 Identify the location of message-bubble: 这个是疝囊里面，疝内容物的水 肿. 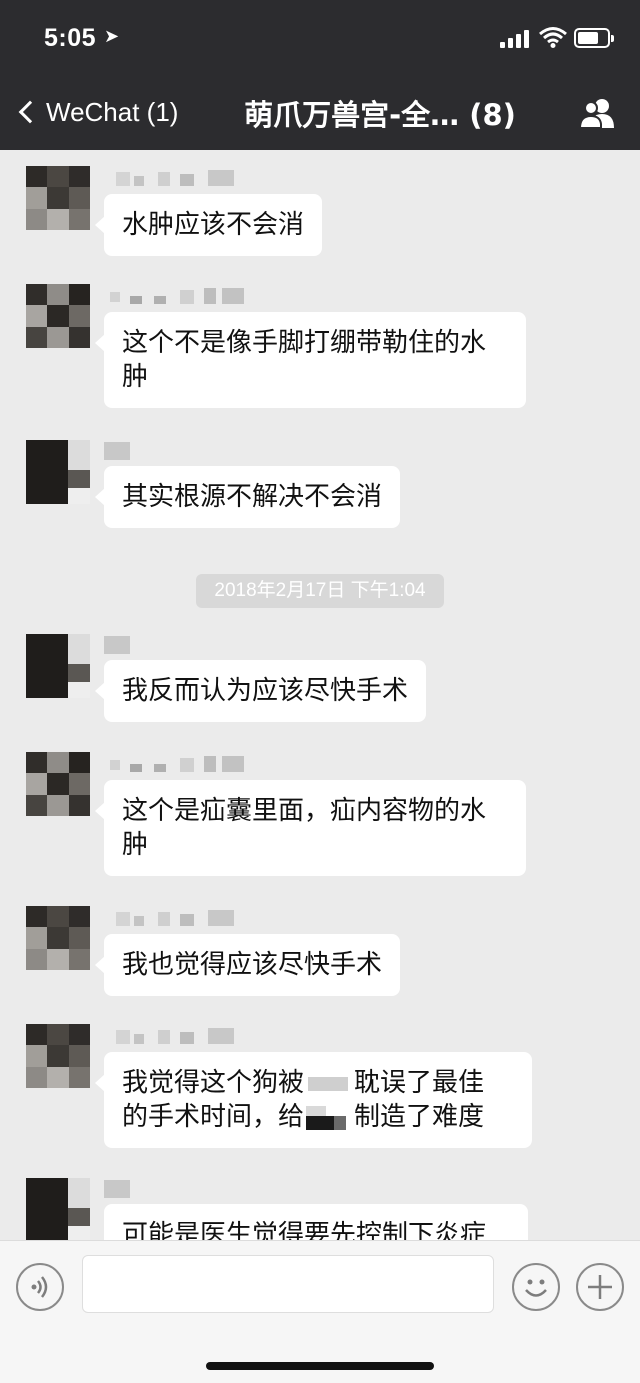
(310, 828).